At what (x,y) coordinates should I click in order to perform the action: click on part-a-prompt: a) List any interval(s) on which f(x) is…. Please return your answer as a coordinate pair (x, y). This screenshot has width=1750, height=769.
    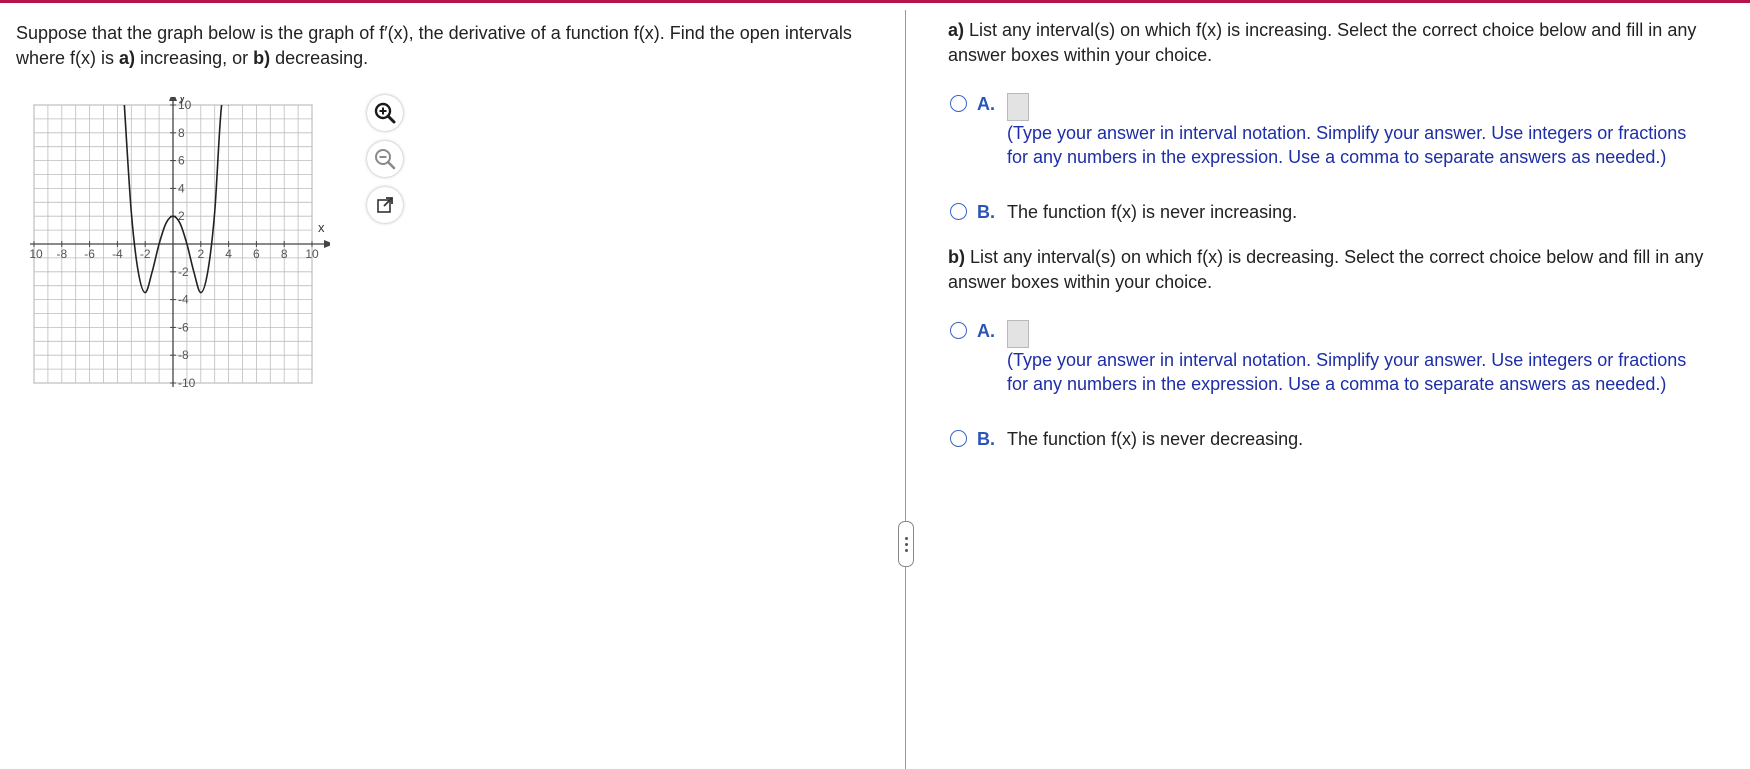
    Looking at the image, I should click on (1338, 43).